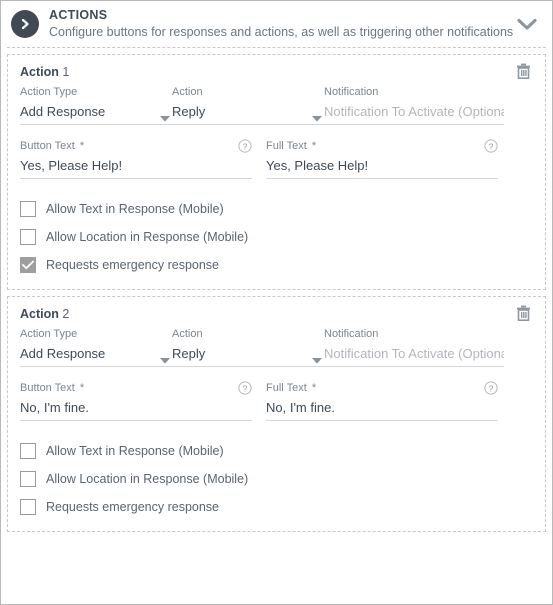 The width and height of the screenshot is (553, 605). What do you see at coordinates (527, 24) in the screenshot?
I see `chevron-down-icon` at bounding box center [527, 24].